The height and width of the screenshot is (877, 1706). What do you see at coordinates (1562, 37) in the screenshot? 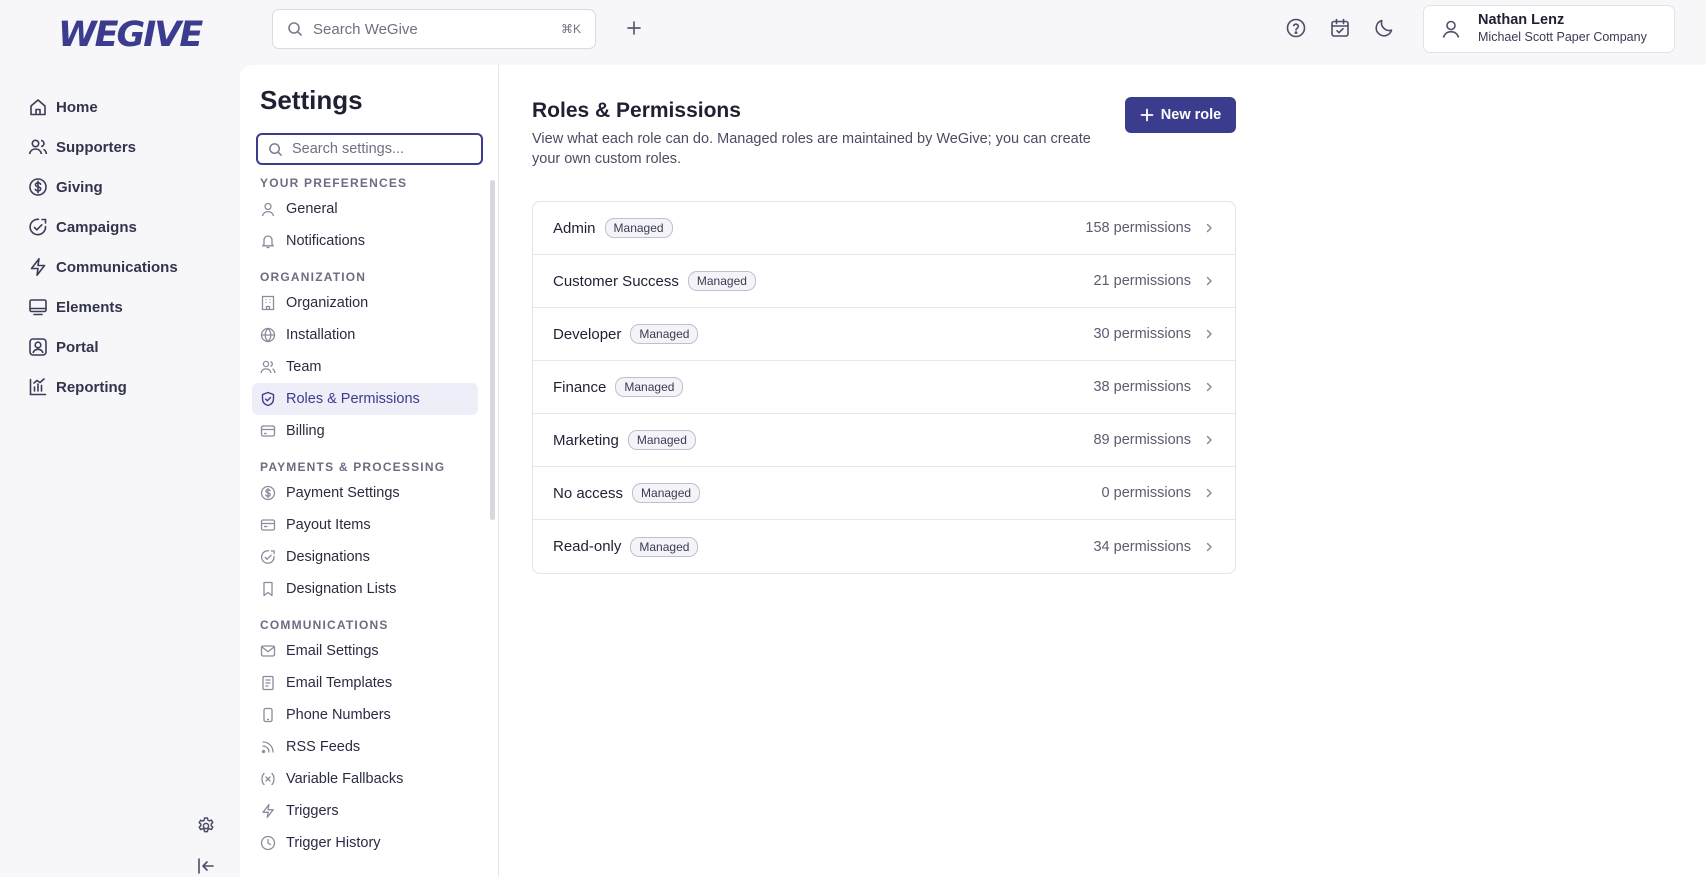
I see `user-company: Michael Scott Paper Company` at bounding box center [1562, 37].